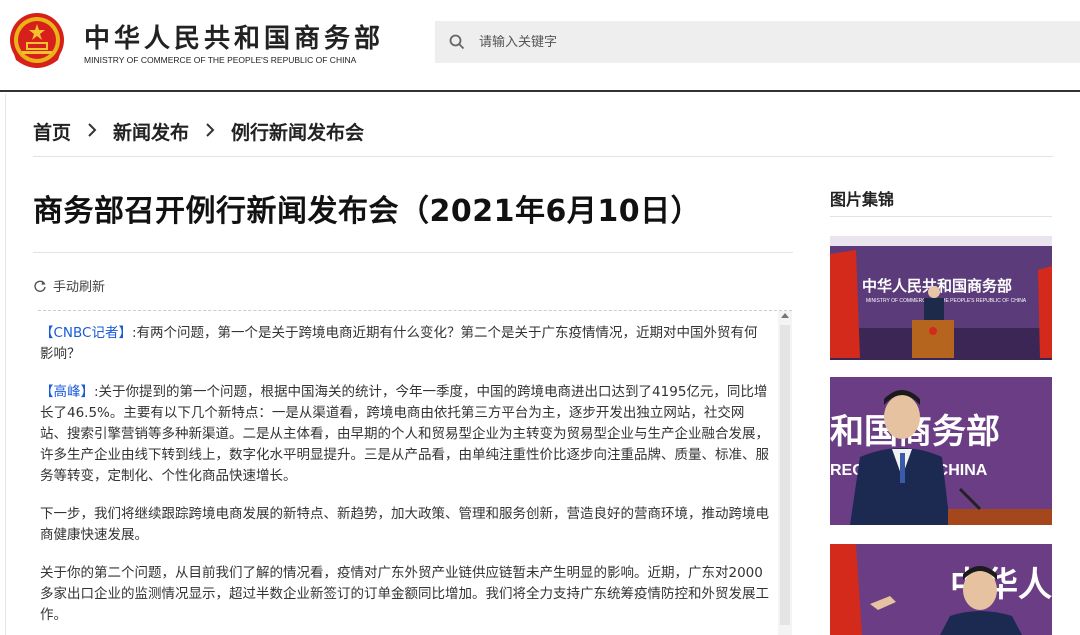  I want to click on refresh-label: 手动刷新, so click(79, 287).